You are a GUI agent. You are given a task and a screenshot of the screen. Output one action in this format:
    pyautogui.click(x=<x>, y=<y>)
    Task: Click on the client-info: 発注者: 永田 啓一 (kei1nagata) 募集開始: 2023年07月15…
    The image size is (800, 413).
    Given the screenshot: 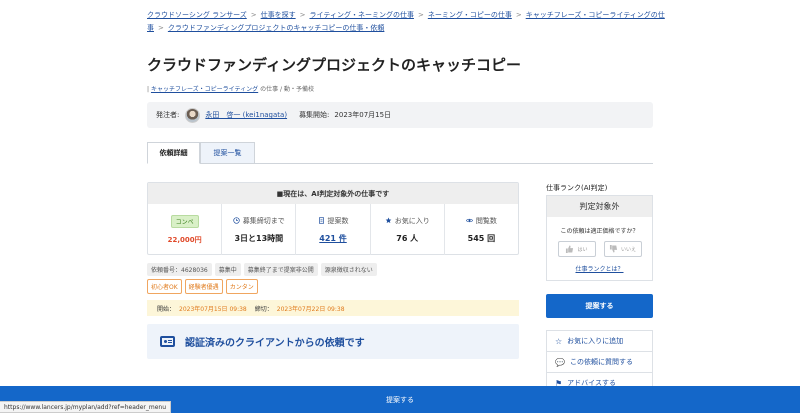 What is the action you would take?
    pyautogui.click(x=400, y=115)
    